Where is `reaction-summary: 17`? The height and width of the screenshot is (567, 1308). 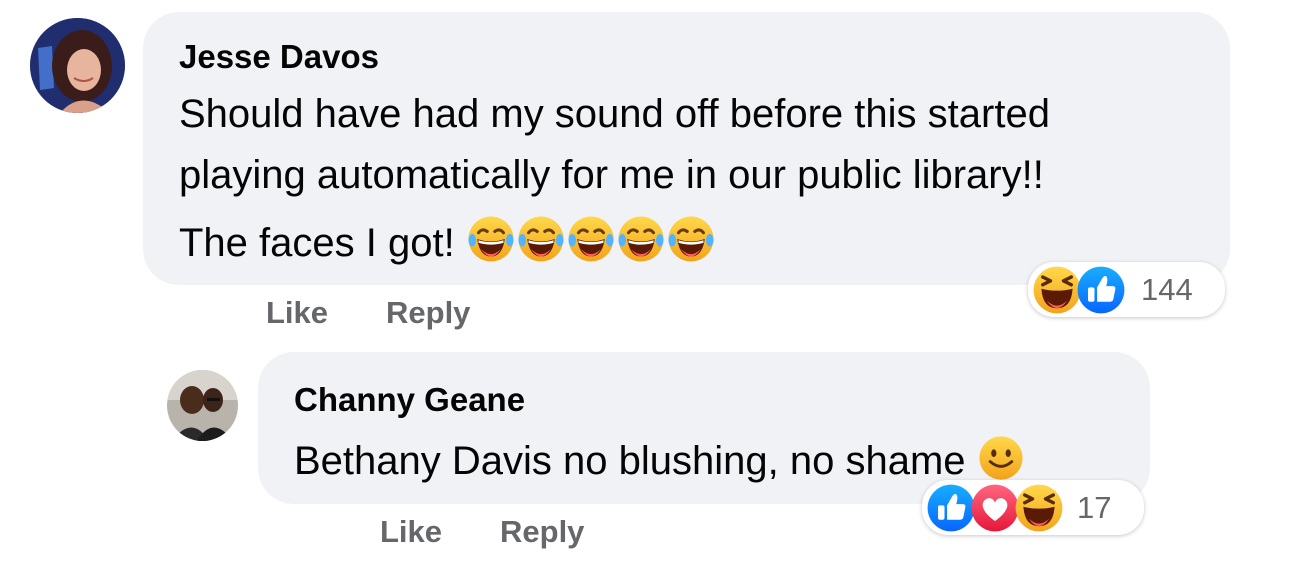 reaction-summary: 17 is located at coordinates (1033, 507).